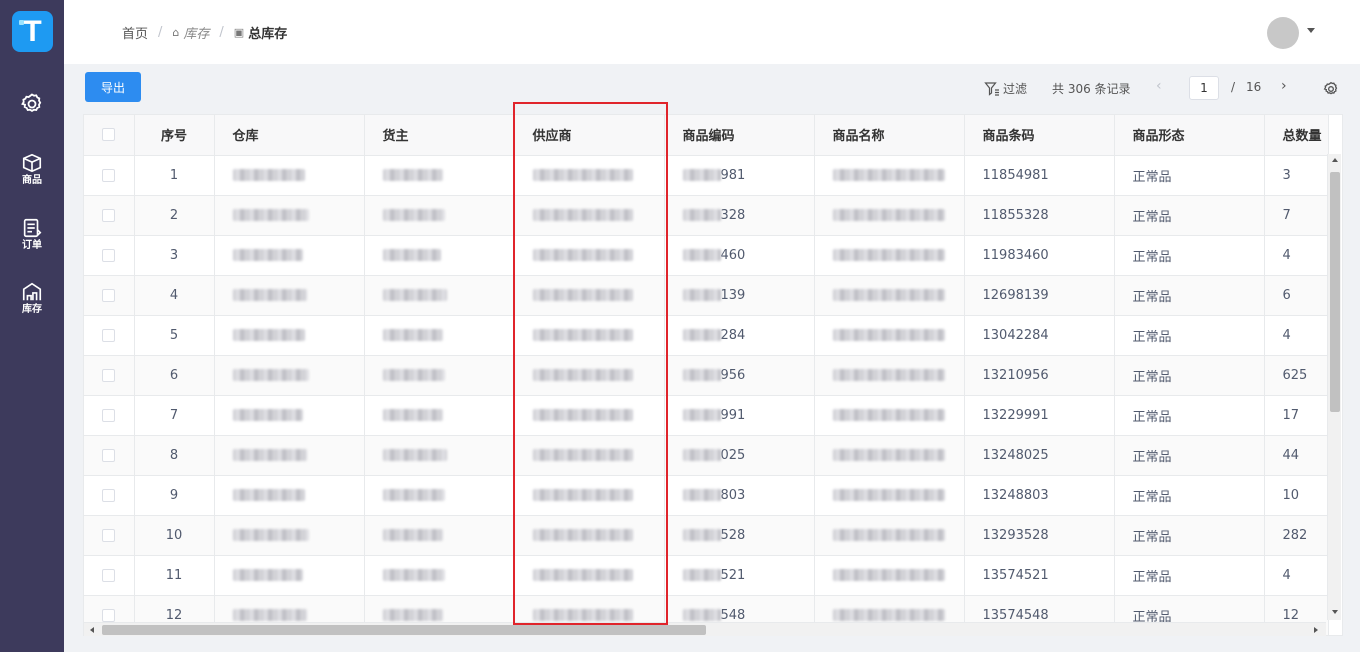  I want to click on table-row: 4 139 12698139 正常品 6, so click(706, 295).